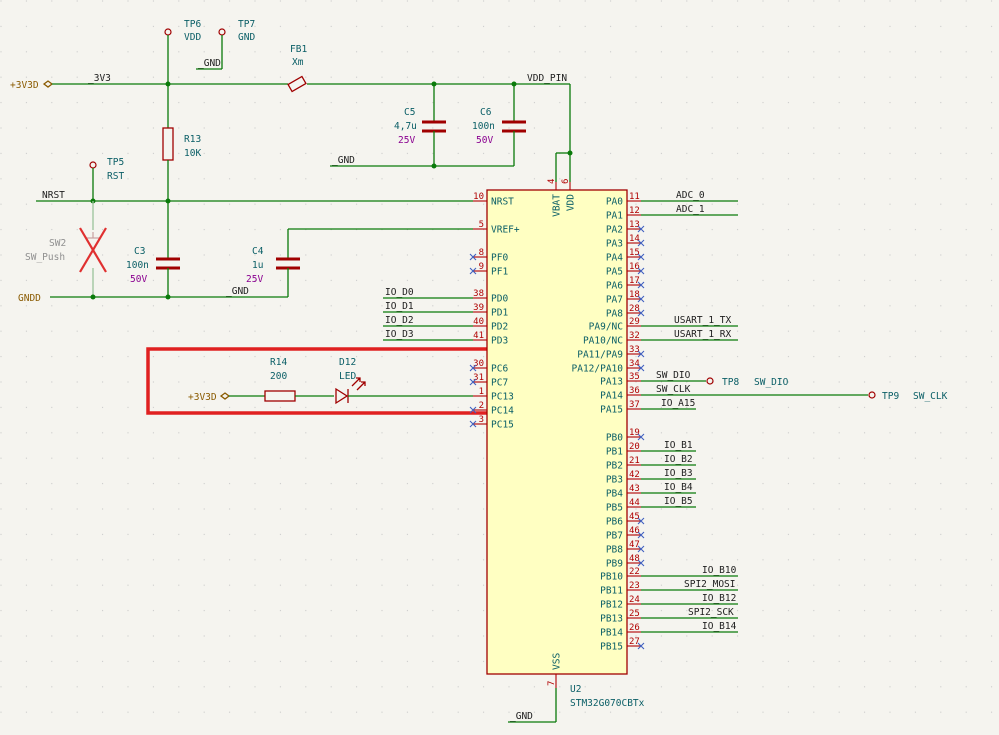  I want to click on pin-num-left-1: 5, so click(481, 225).